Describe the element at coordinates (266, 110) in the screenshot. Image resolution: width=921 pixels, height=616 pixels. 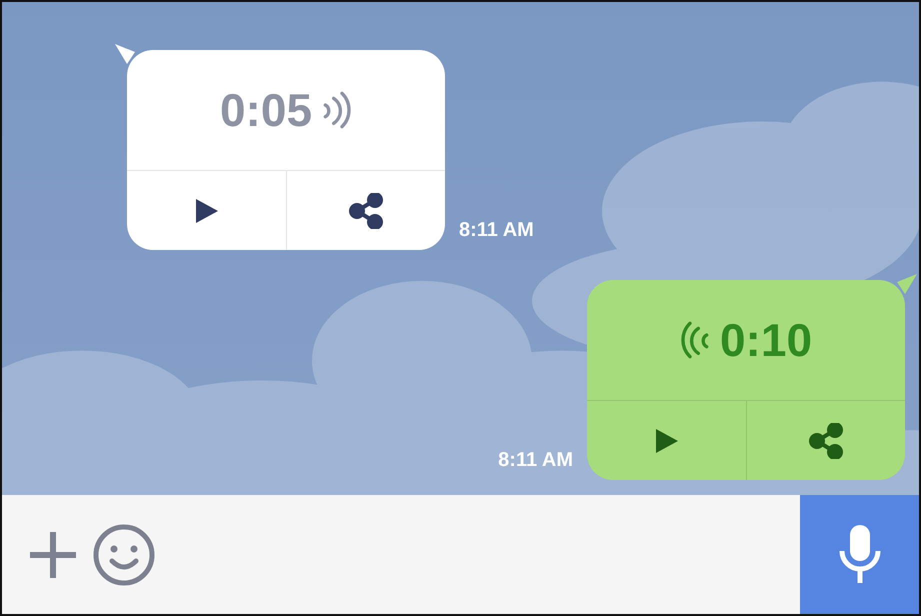
I see `voice-duration: 0:05` at that location.